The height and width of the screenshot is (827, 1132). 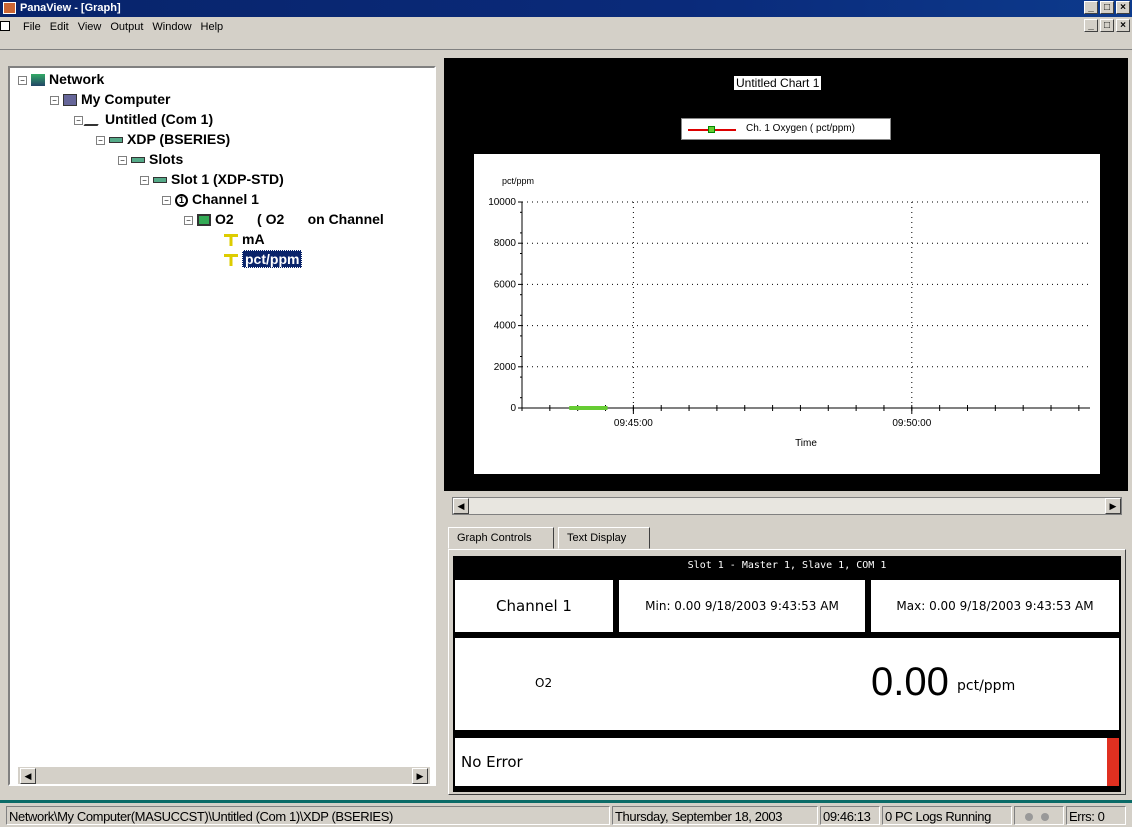 I want to click on doc-minimize-button: _, so click(x=1091, y=25).